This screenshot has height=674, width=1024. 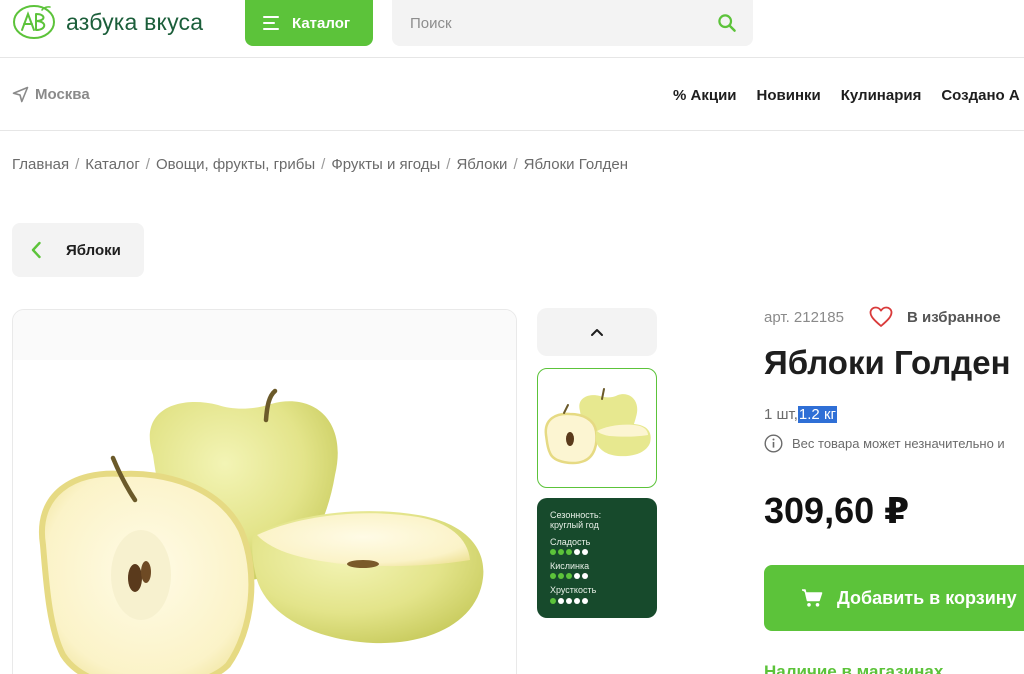 What do you see at coordinates (954, 317) in the screenshot?
I see `favorite-label: В избранное` at bounding box center [954, 317].